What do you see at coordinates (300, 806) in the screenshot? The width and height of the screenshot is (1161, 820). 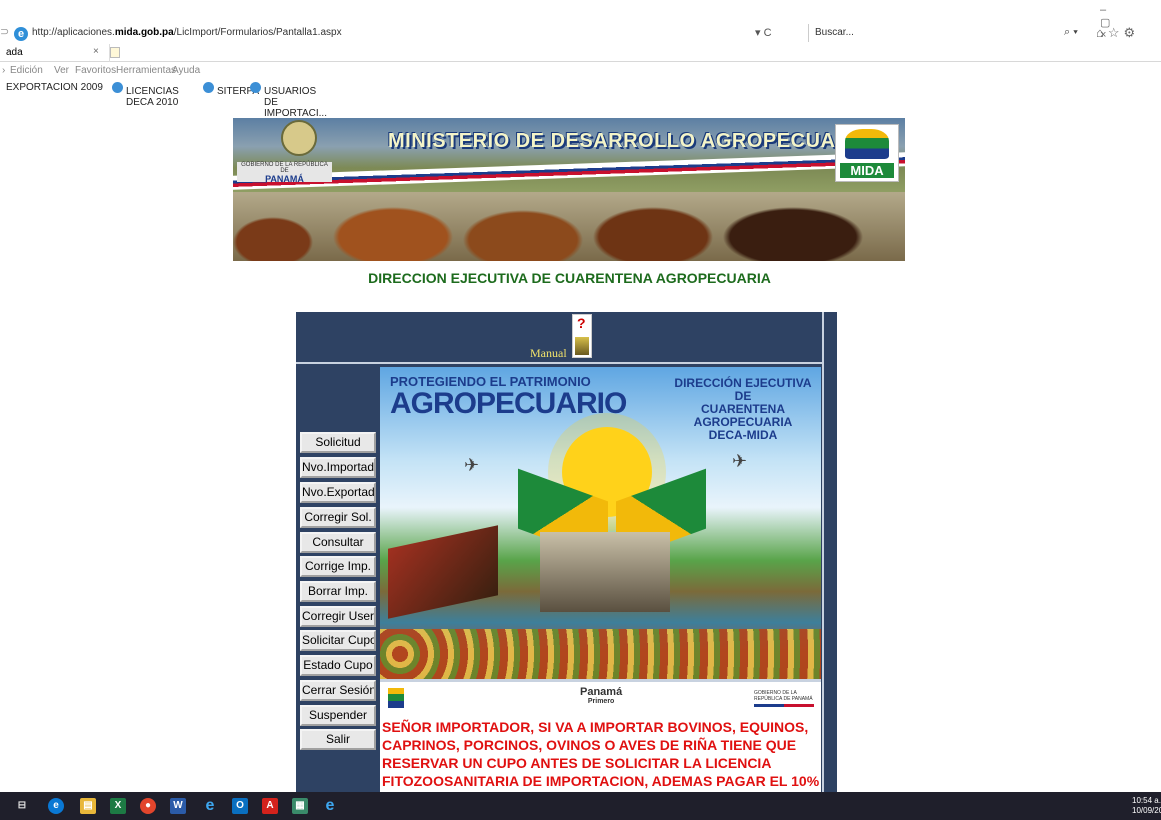 I see `calculator-icon: ▦` at bounding box center [300, 806].